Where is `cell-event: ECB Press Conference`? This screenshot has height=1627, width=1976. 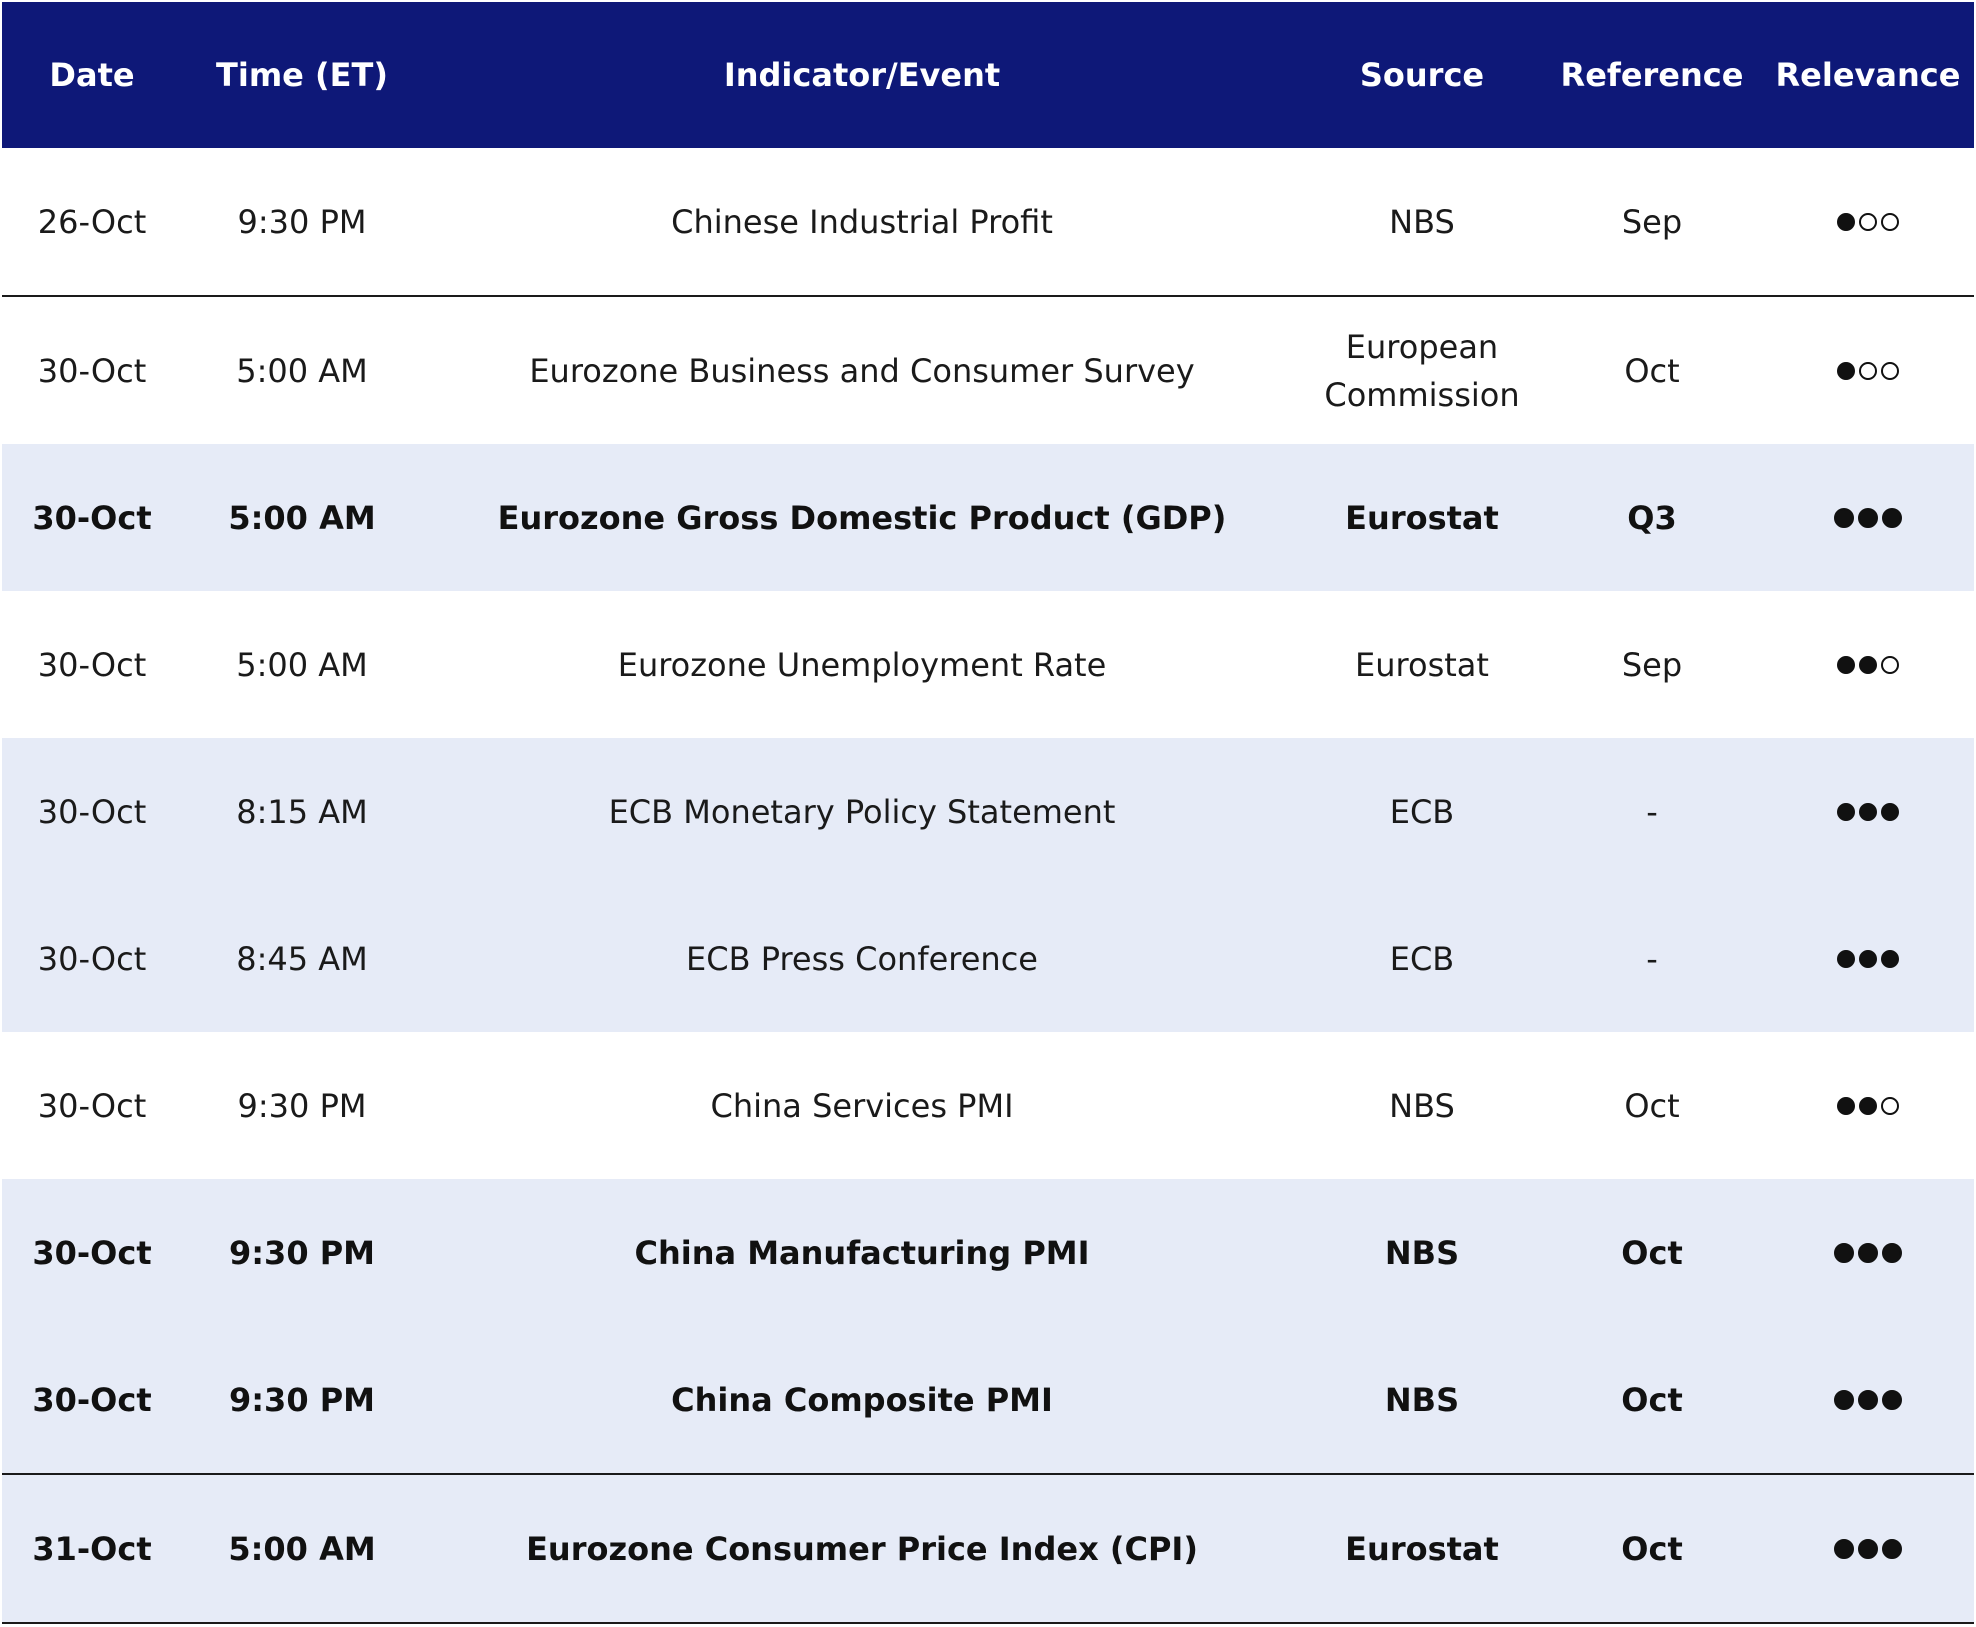
cell-event: ECB Press Conference is located at coordinates (862, 958).